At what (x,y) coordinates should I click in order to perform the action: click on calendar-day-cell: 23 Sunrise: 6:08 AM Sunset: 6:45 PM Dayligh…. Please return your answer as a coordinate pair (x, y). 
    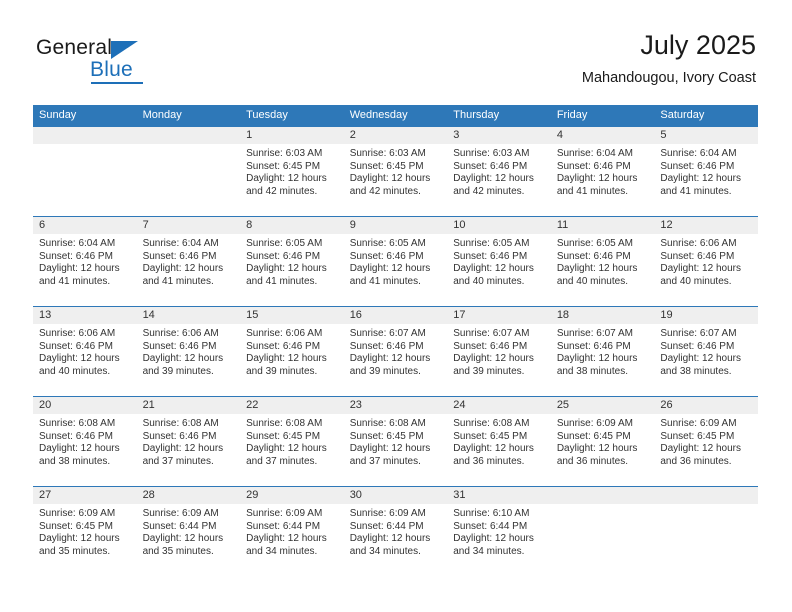
    Looking at the image, I should click on (395, 441).